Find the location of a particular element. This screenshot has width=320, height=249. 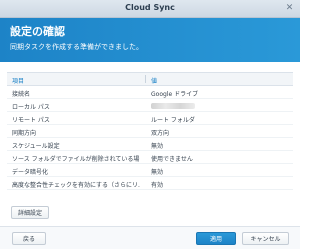

table-row: ソース フォルダでファイルが削除されている場... 使用できません is located at coordinates (150, 157).